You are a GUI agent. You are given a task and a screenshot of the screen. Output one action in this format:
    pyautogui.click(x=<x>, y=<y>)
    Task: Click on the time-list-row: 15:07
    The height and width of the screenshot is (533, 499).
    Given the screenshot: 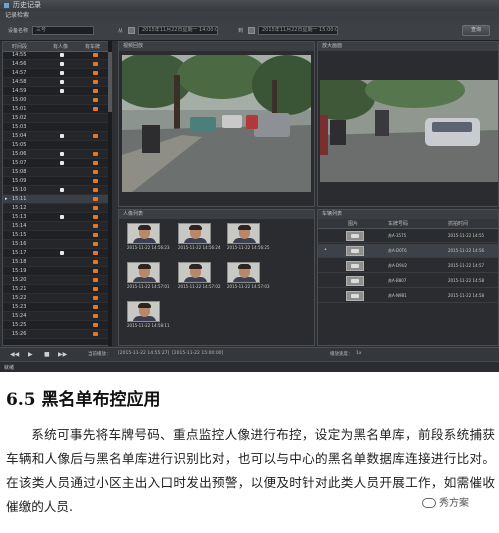 What is the action you would take?
    pyautogui.click(x=57, y=163)
    